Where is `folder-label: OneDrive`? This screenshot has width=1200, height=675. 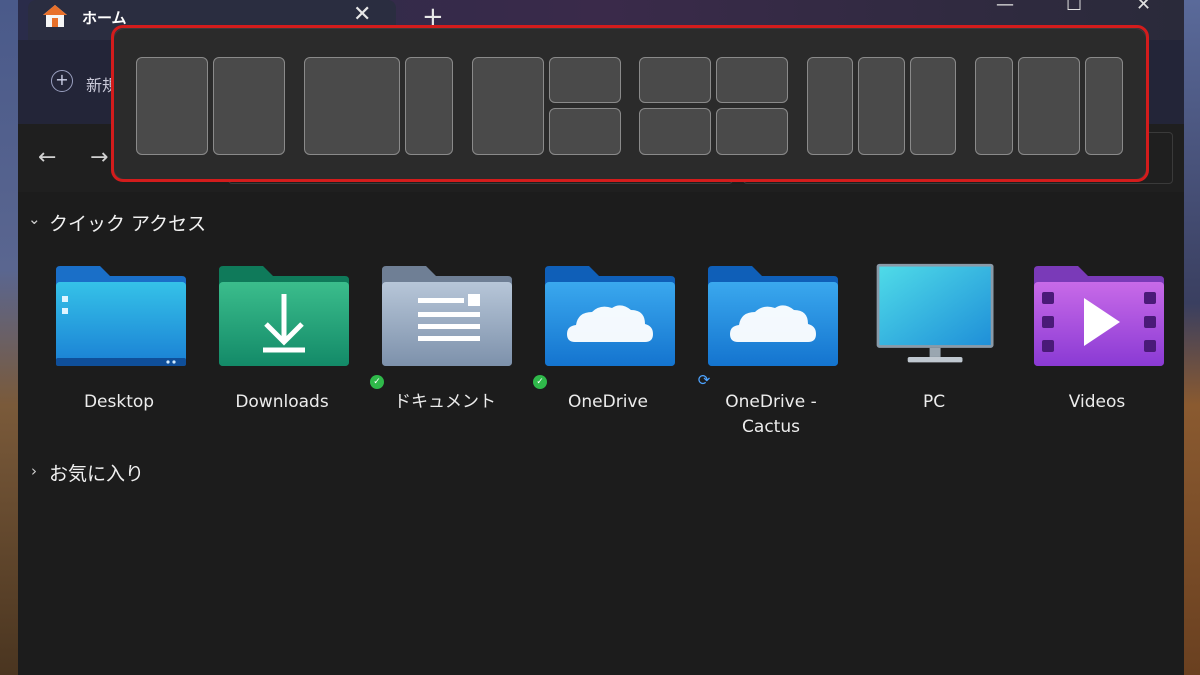
folder-label: OneDrive is located at coordinates (608, 402).